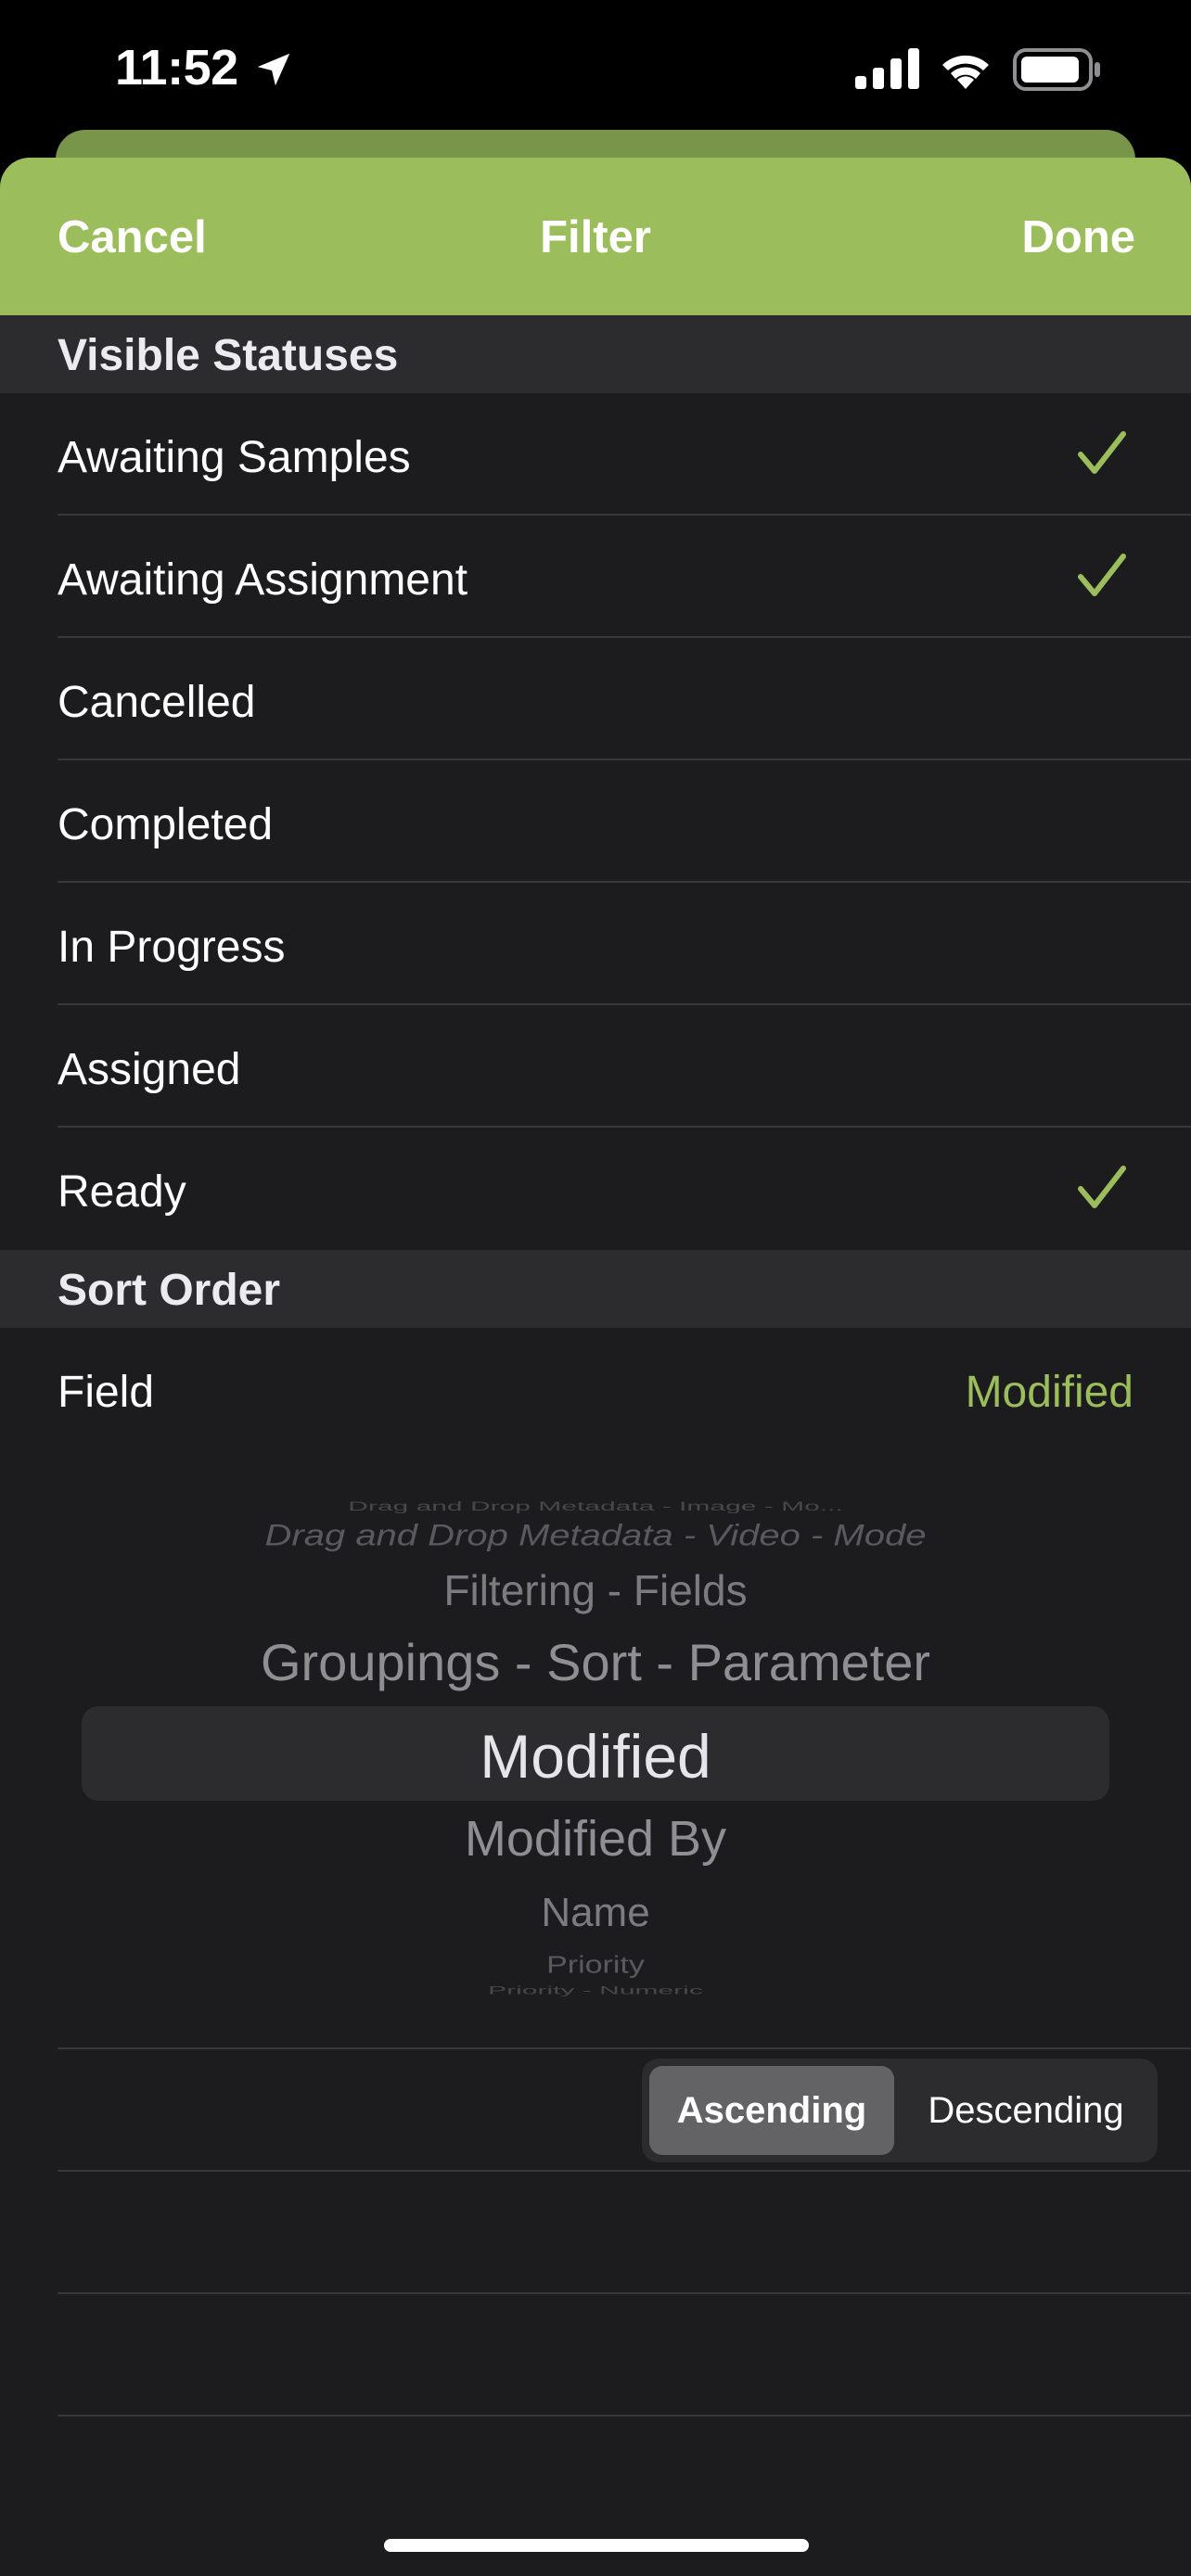 Image resolution: width=1191 pixels, height=2576 pixels. Describe the element at coordinates (106, 1392) in the screenshot. I see `sort-field-label: Field` at that location.